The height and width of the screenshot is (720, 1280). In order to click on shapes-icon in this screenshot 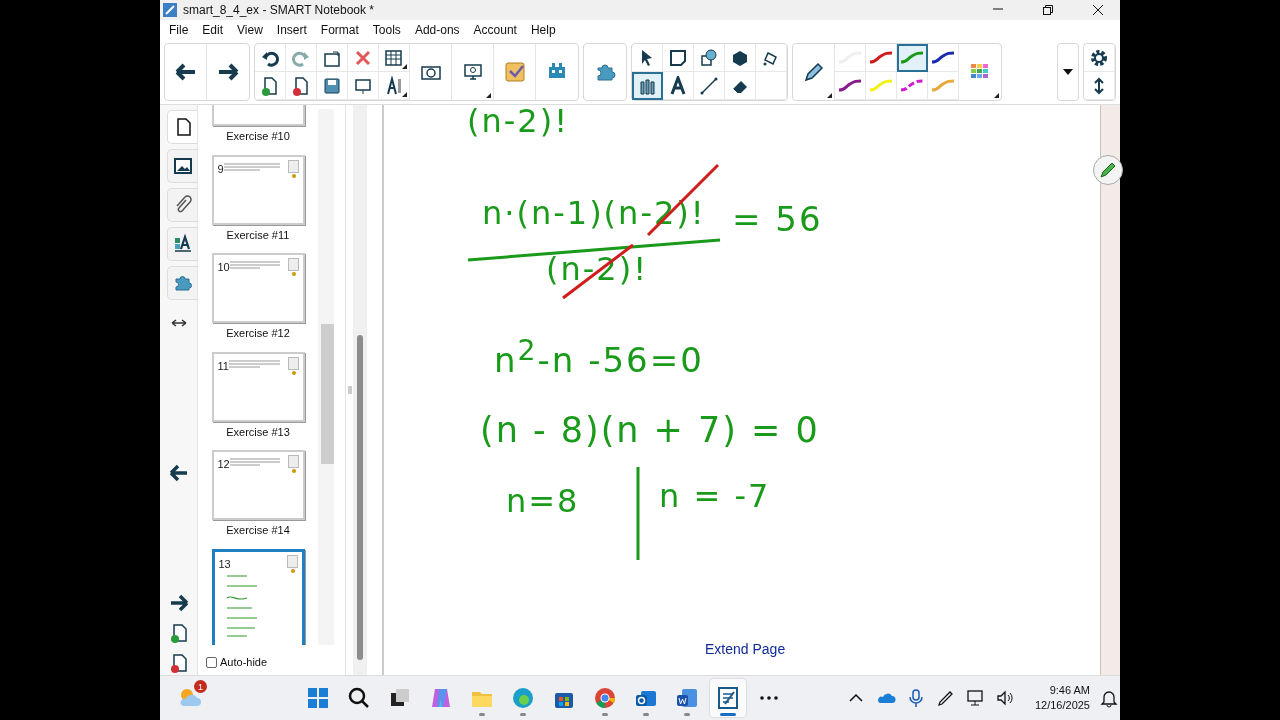, I will do `click(709, 57)`.